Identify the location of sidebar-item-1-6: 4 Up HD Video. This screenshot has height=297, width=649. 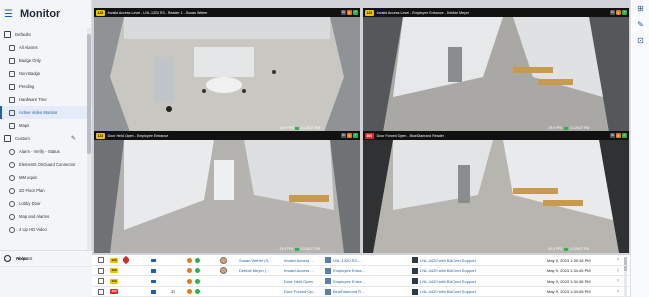
(46, 229).